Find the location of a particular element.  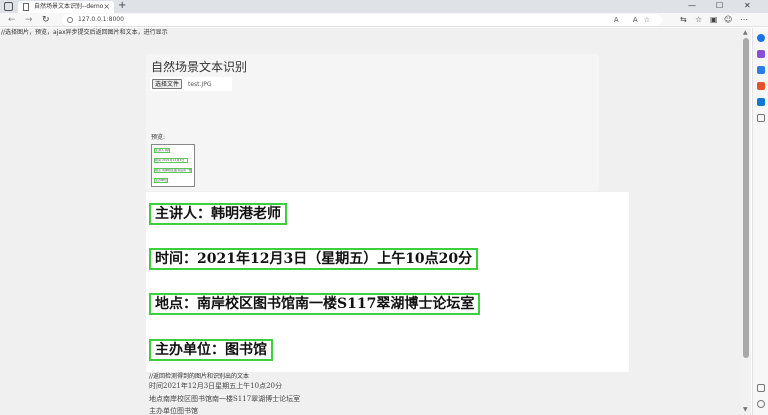

reload-button: ↻ is located at coordinates (46, 20).